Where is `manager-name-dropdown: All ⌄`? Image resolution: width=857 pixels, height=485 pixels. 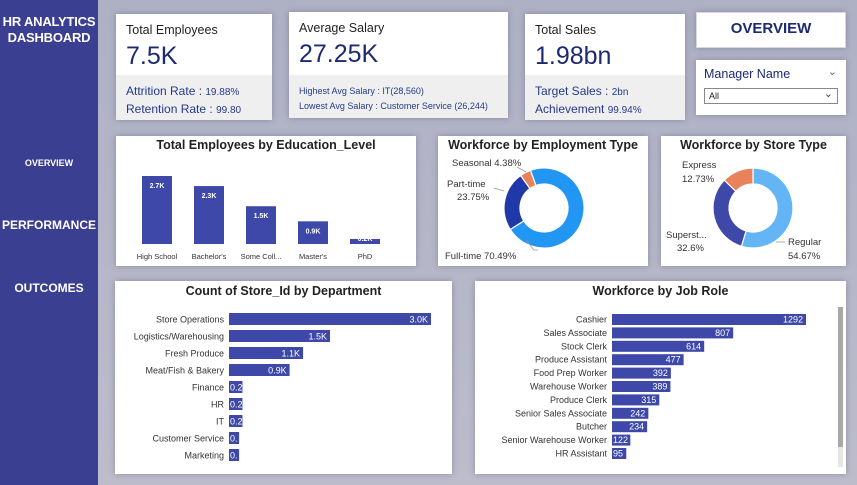
manager-name-dropdown: All ⌄ is located at coordinates (771, 96).